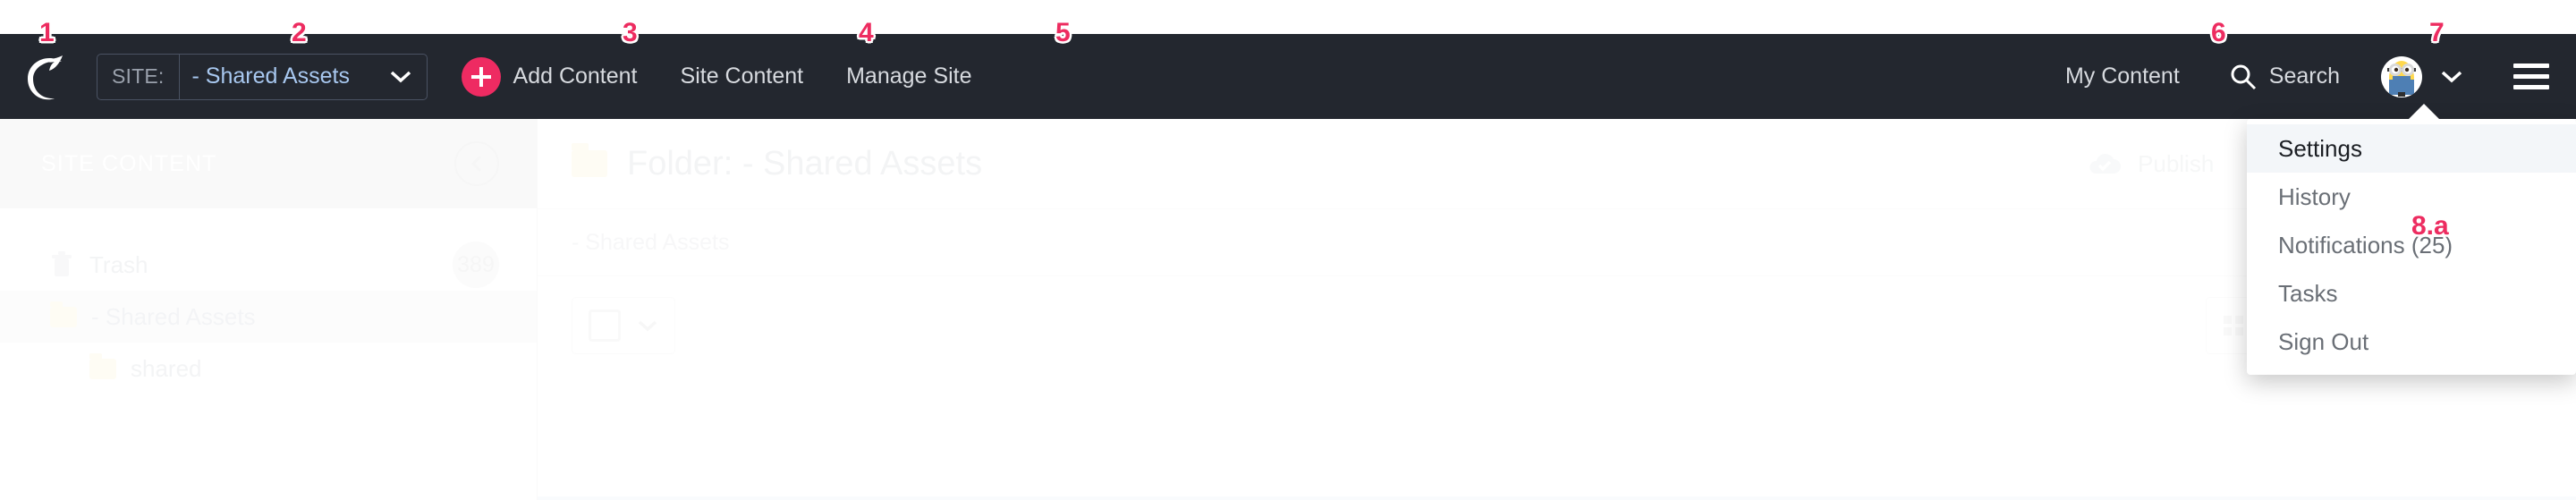 The width and height of the screenshot is (2576, 500). What do you see at coordinates (2411, 149) in the screenshot?
I see `menu-item-settings: Settings` at bounding box center [2411, 149].